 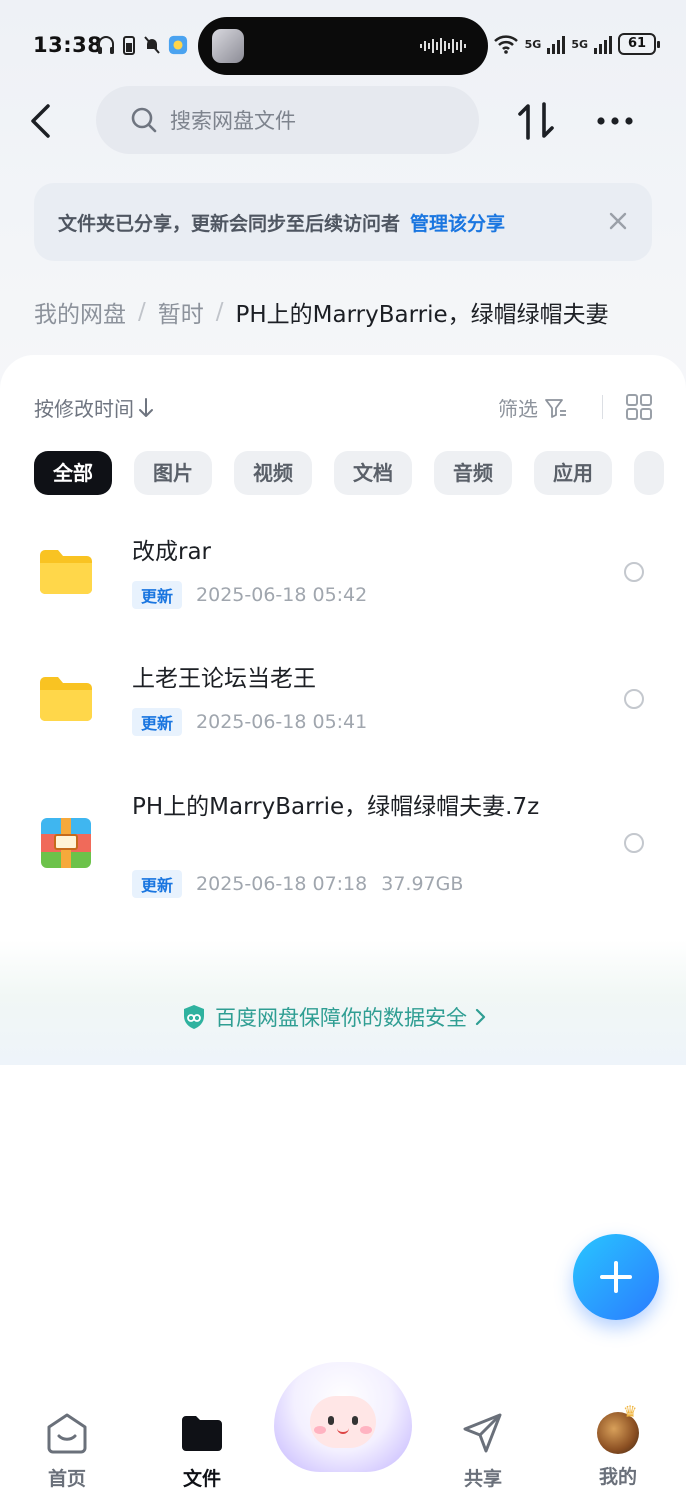 I want to click on file-meta: 更新 2025-06-18 05:42, so click(x=249, y=595).